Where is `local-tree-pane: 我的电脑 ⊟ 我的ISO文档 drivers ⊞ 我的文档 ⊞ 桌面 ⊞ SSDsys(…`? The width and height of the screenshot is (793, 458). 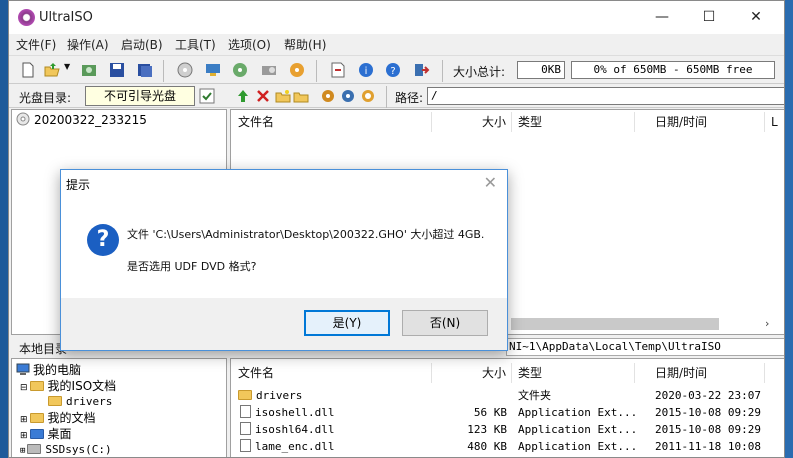 local-tree-pane: 我的电脑 ⊟ 我的ISO文档 drivers ⊞ 我的文档 ⊞ 桌面 ⊞ SSDsys(… is located at coordinates (119, 407).